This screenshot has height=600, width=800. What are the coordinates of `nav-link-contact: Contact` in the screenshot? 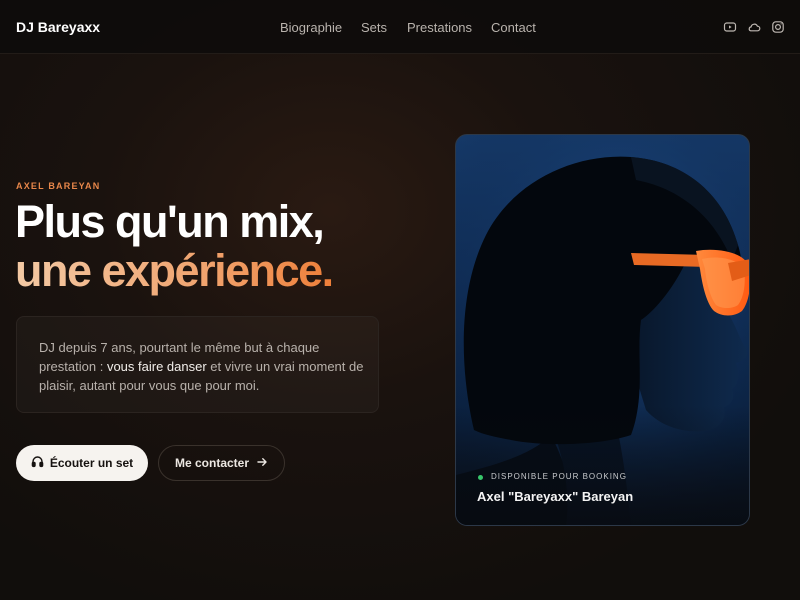 It's located at (513, 27).